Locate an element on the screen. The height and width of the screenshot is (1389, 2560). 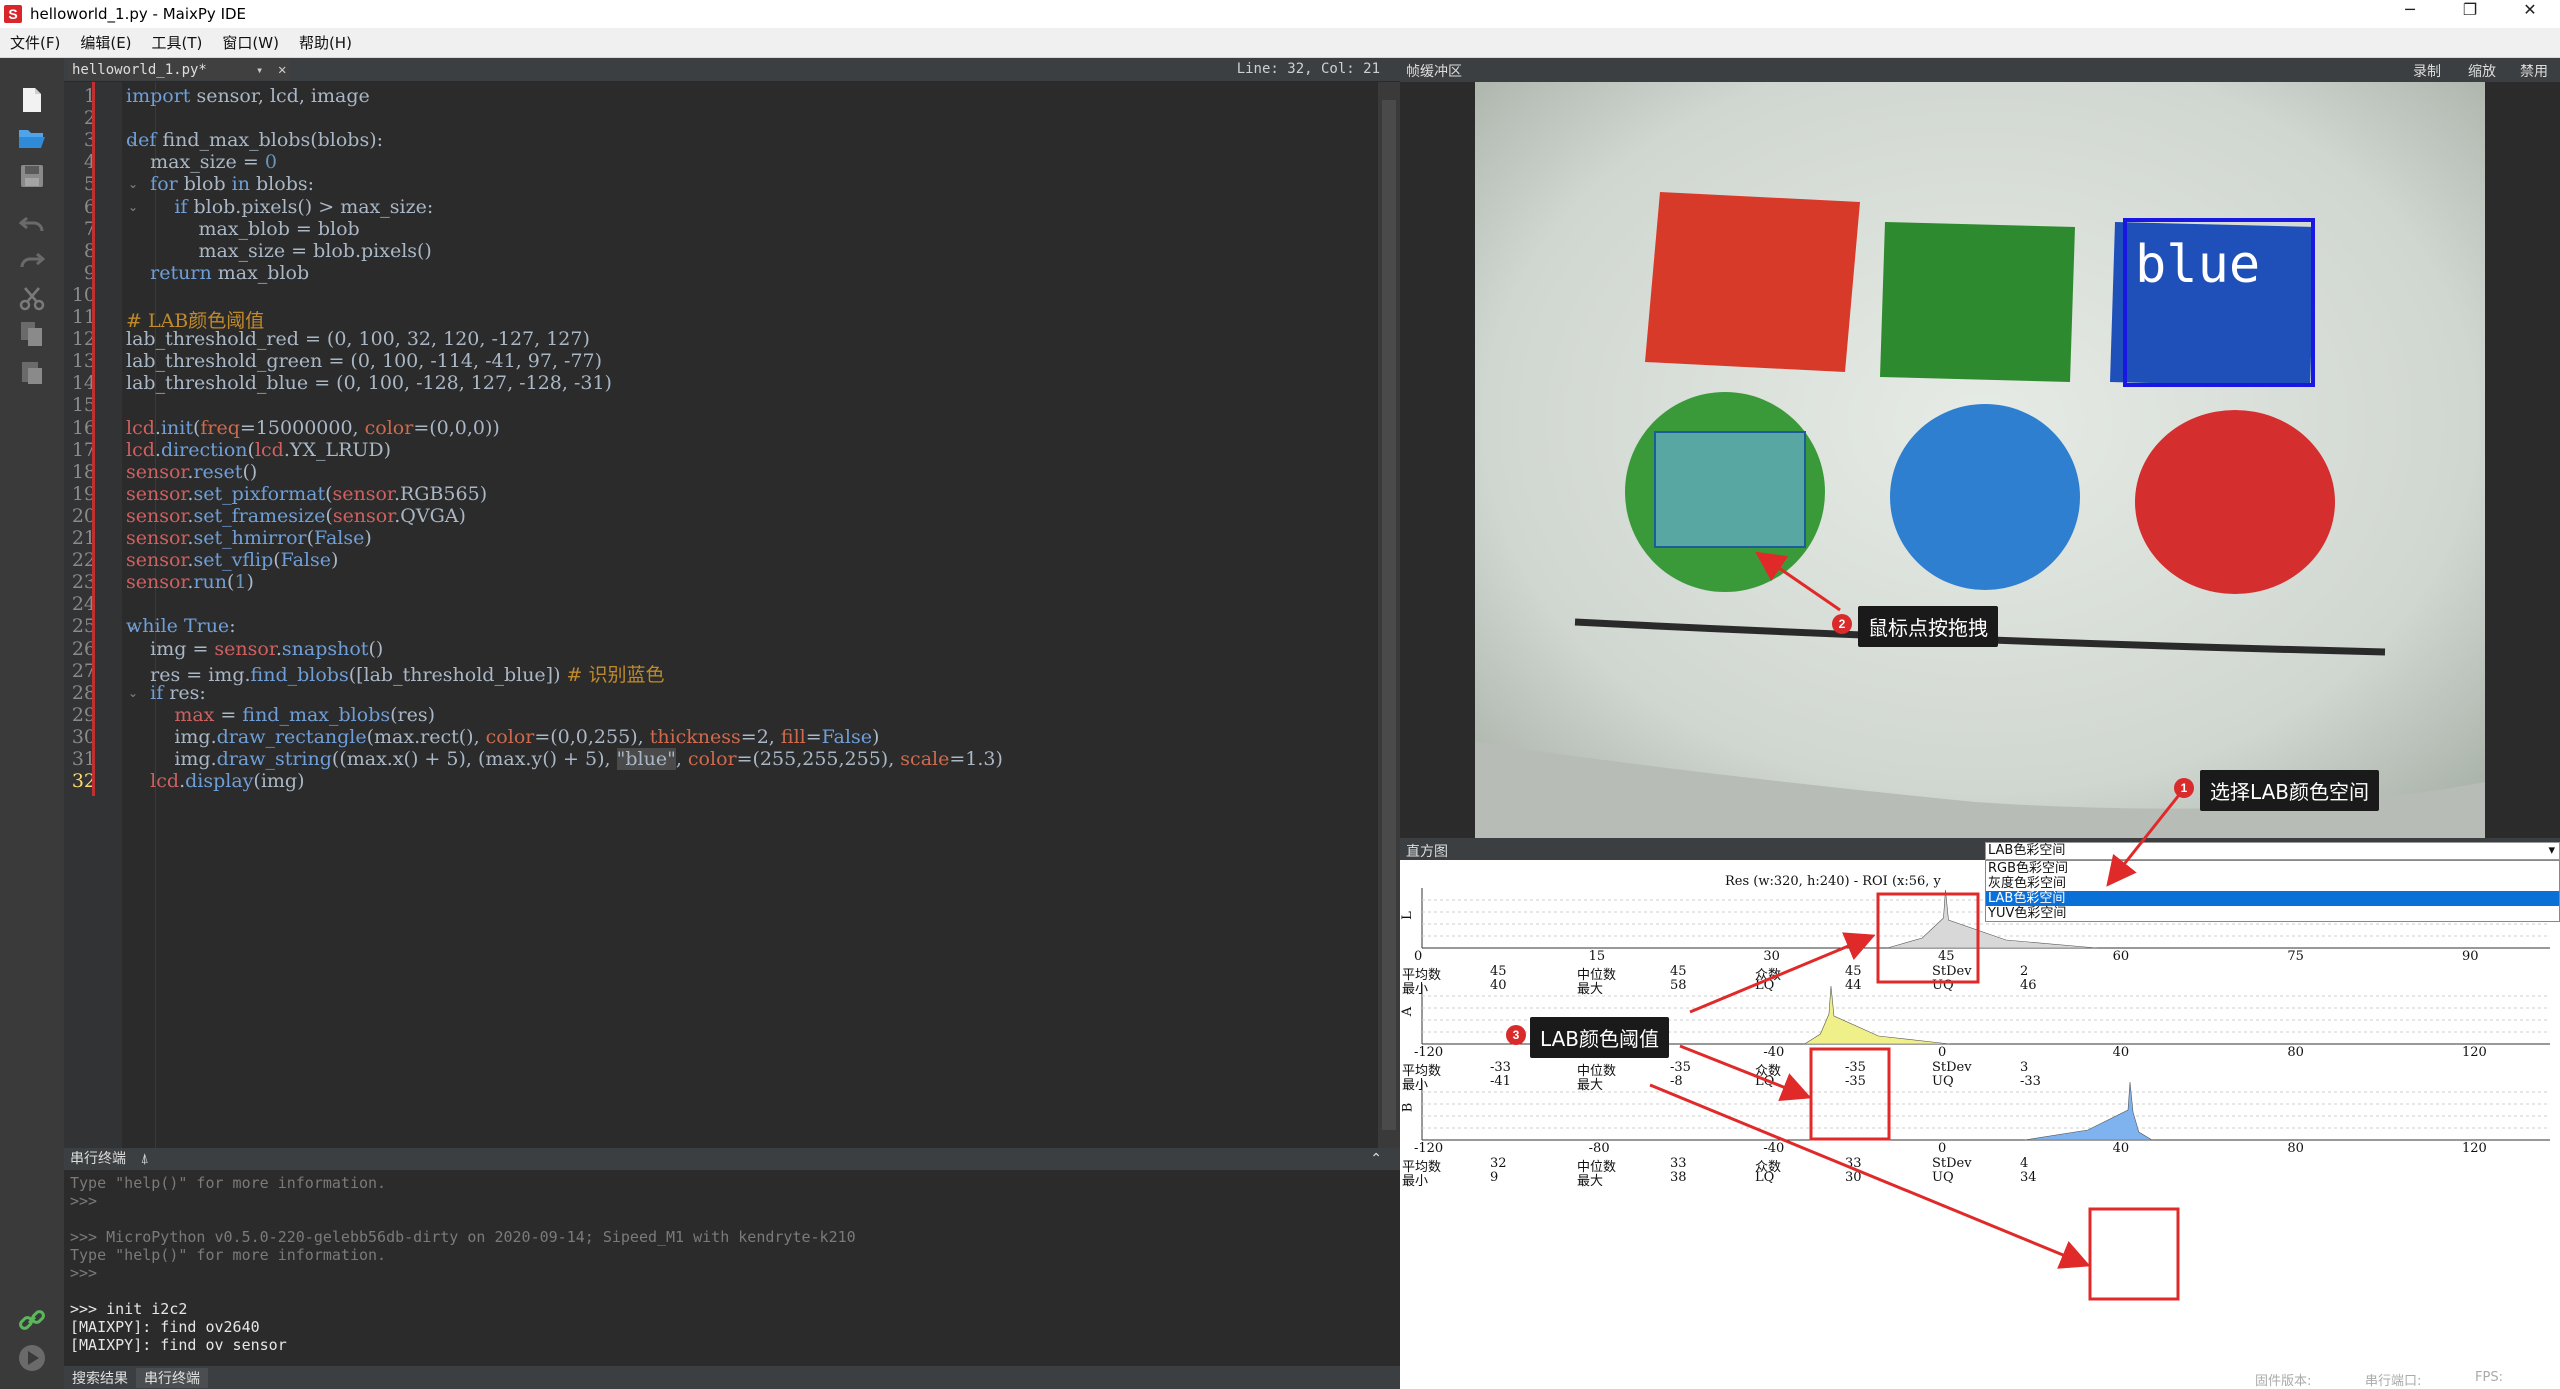
maximize-button: ❐ is located at coordinates (2470, 14).